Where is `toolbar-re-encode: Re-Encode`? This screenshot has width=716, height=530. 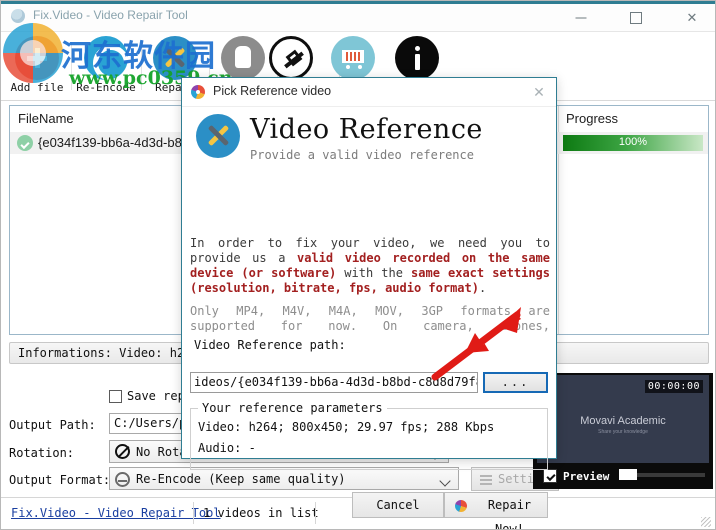 toolbar-re-encode: Re-Encode is located at coordinates (106, 67).